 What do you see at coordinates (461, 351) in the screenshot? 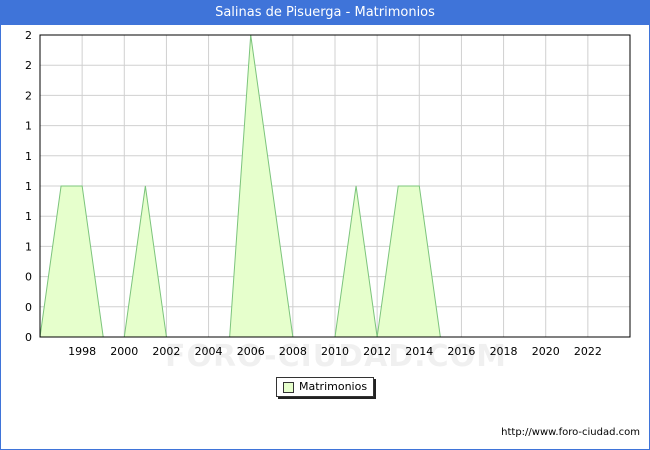
I see `x-tick-label: 2016` at bounding box center [461, 351].